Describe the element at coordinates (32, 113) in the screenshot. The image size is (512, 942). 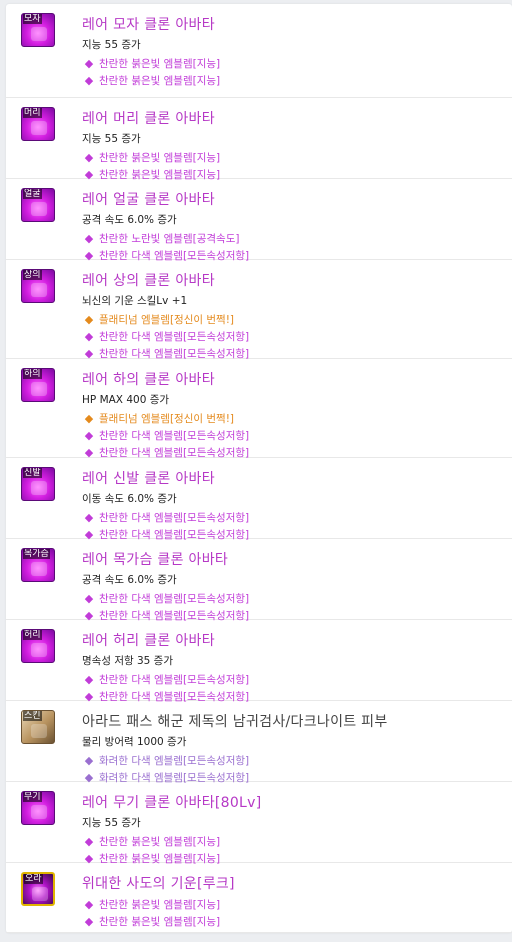
I see `slot-tag: 머리` at that location.